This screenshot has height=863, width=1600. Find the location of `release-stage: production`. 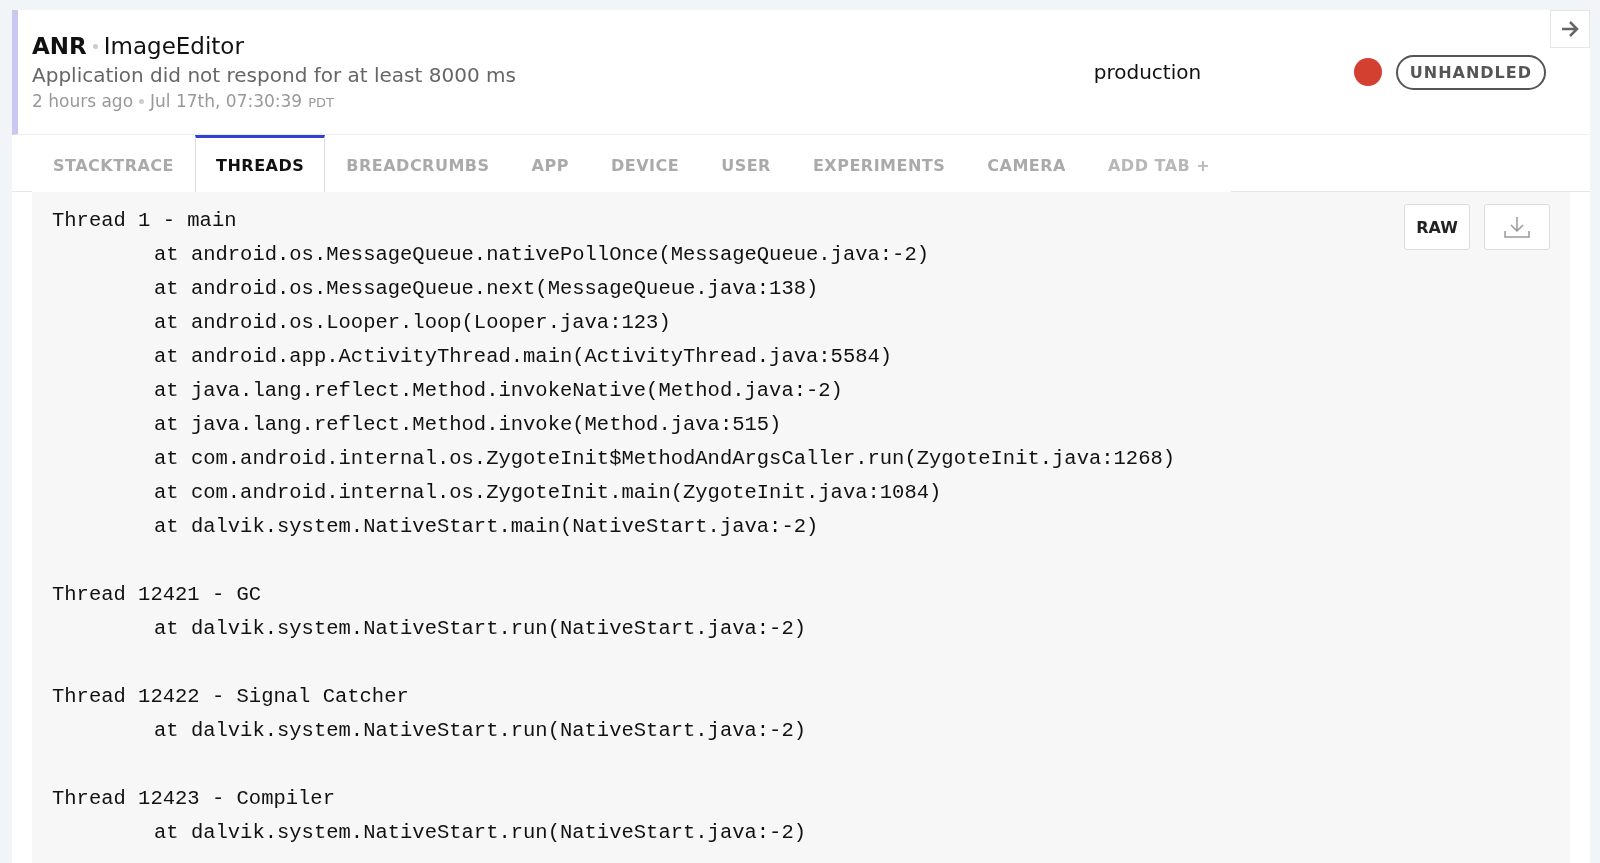

release-stage: production is located at coordinates (1148, 72).